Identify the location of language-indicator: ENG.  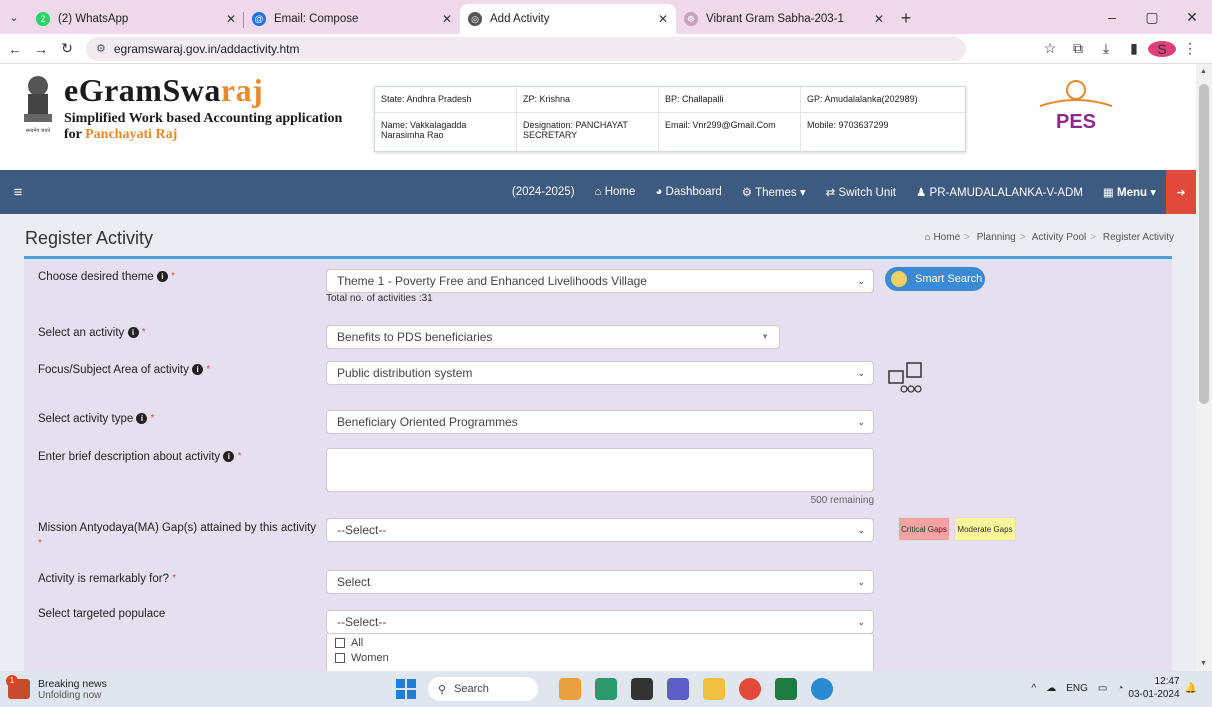
(1077, 688).